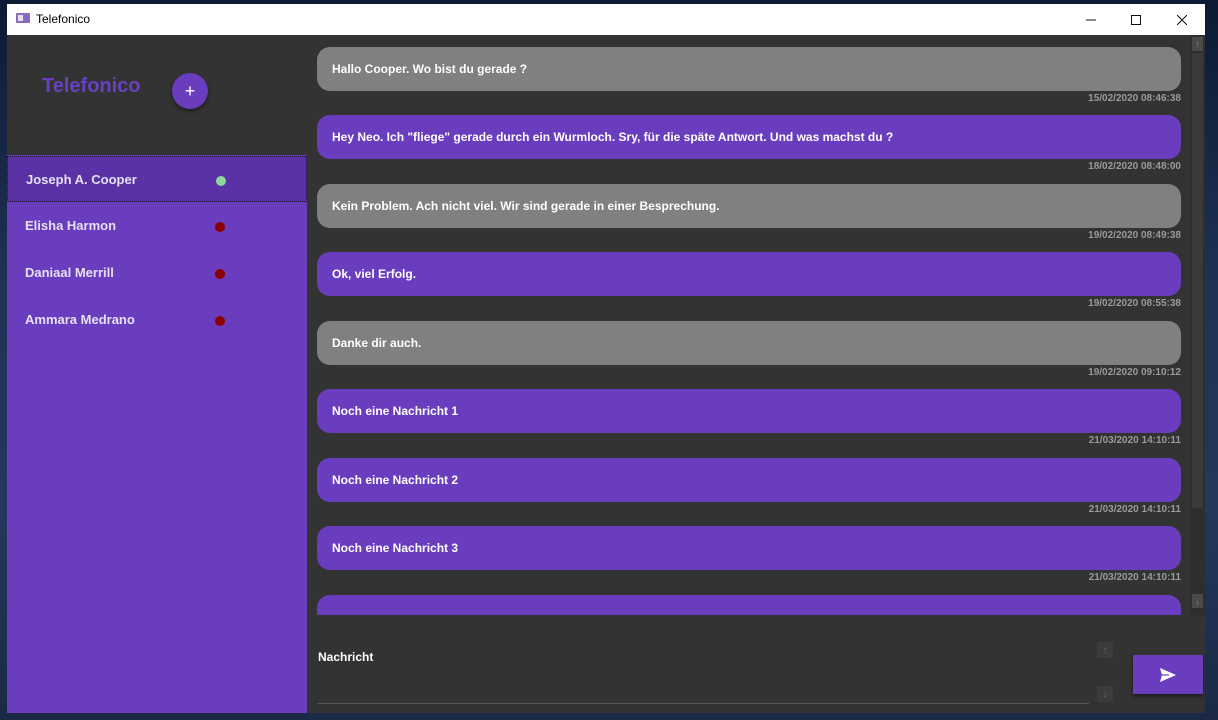 The width and height of the screenshot is (1218, 720). Describe the element at coordinates (157, 179) in the screenshot. I see `contact-item: Joseph A. Cooper` at that location.